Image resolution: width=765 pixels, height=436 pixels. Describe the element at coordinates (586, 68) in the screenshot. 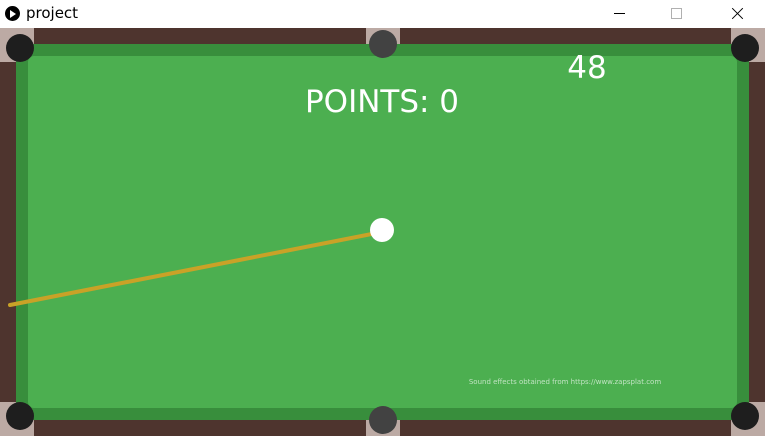

I see `timer-display: 48` at that location.